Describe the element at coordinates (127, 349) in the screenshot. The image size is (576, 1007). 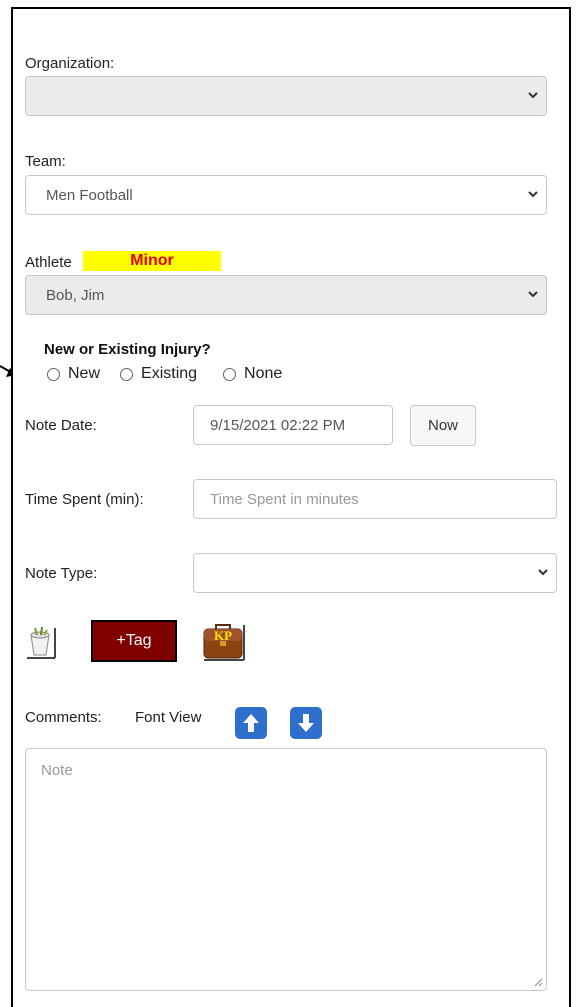
I see `injury-question: New or Existing Injury?` at that location.